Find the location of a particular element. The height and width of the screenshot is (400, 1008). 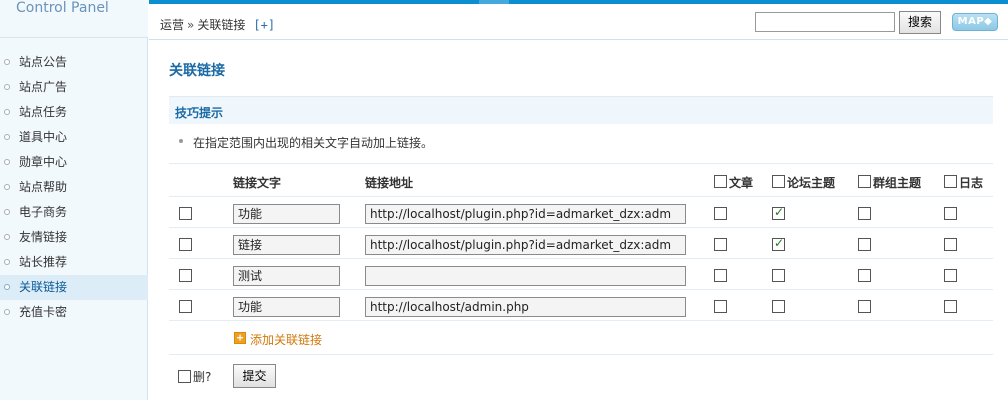

sidebar-item-medals: 勋章中心 is located at coordinates (74, 162).